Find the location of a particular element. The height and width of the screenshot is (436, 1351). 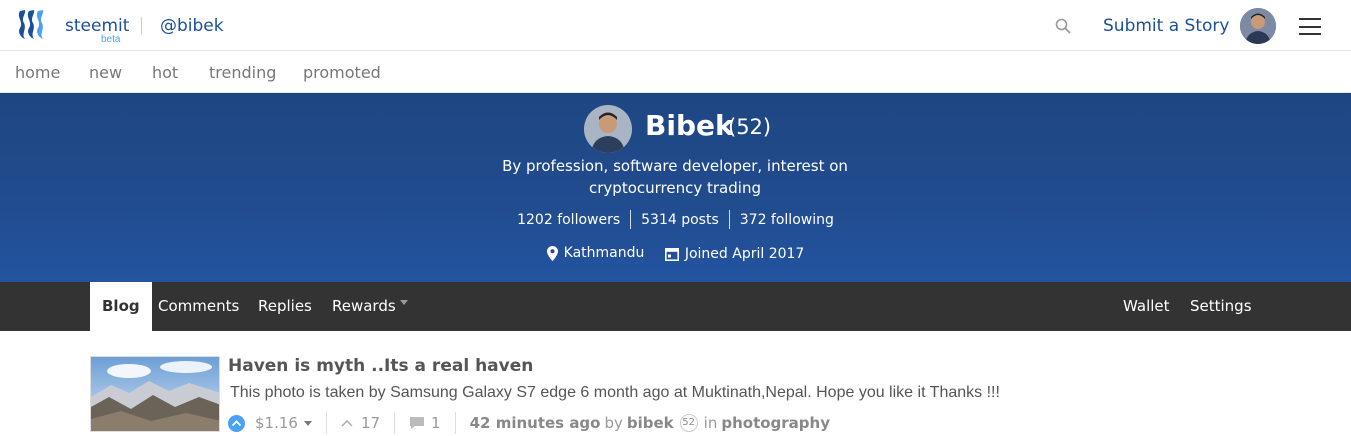

user-avatar-image-icon is located at coordinates (1258, 26).